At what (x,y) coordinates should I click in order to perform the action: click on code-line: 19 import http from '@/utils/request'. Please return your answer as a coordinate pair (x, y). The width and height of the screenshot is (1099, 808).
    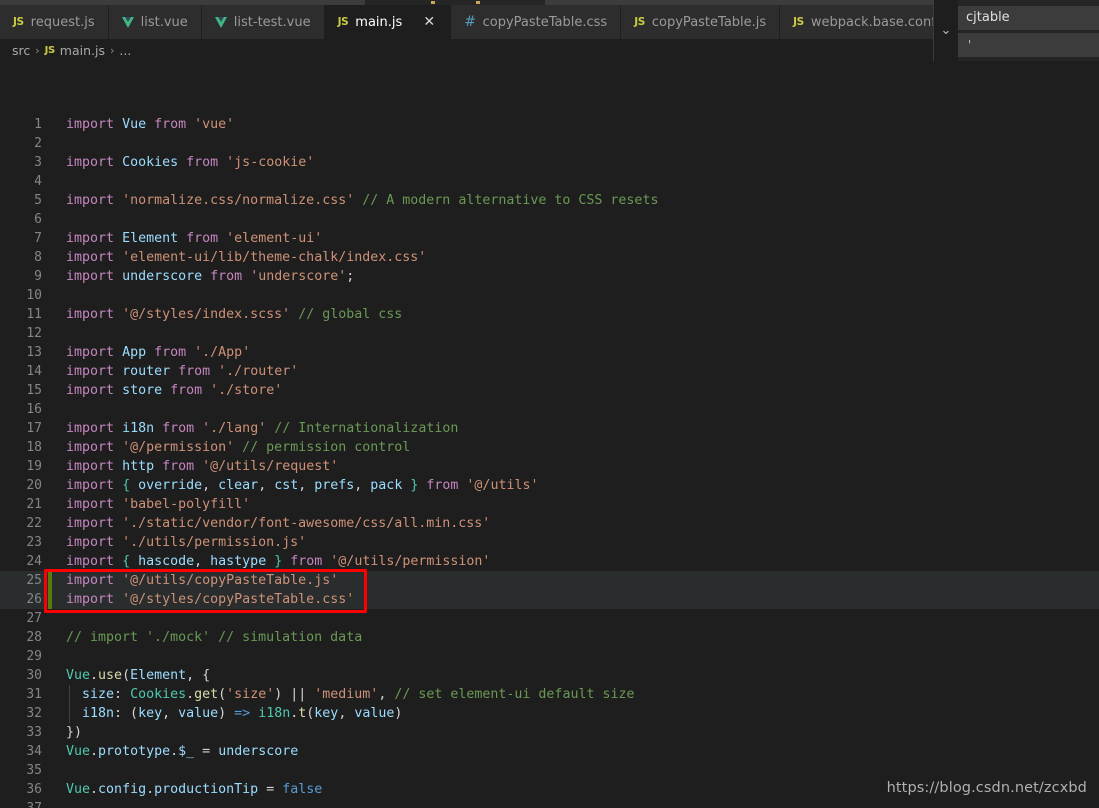
    Looking at the image, I should click on (549, 466).